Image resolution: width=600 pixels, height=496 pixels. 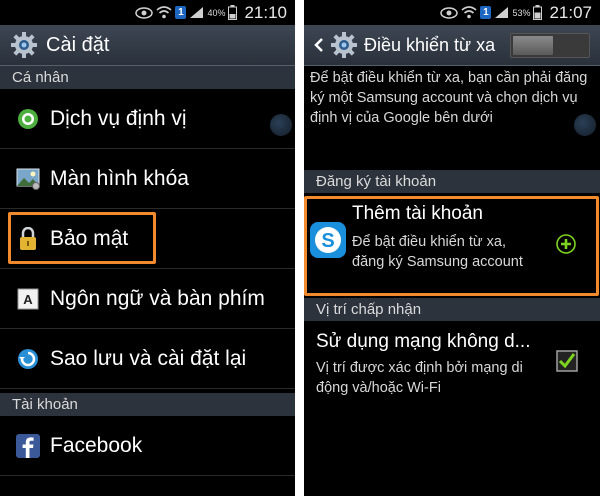 I want to click on section-header-register: Đăng ký tài khoản, so click(x=452, y=181).